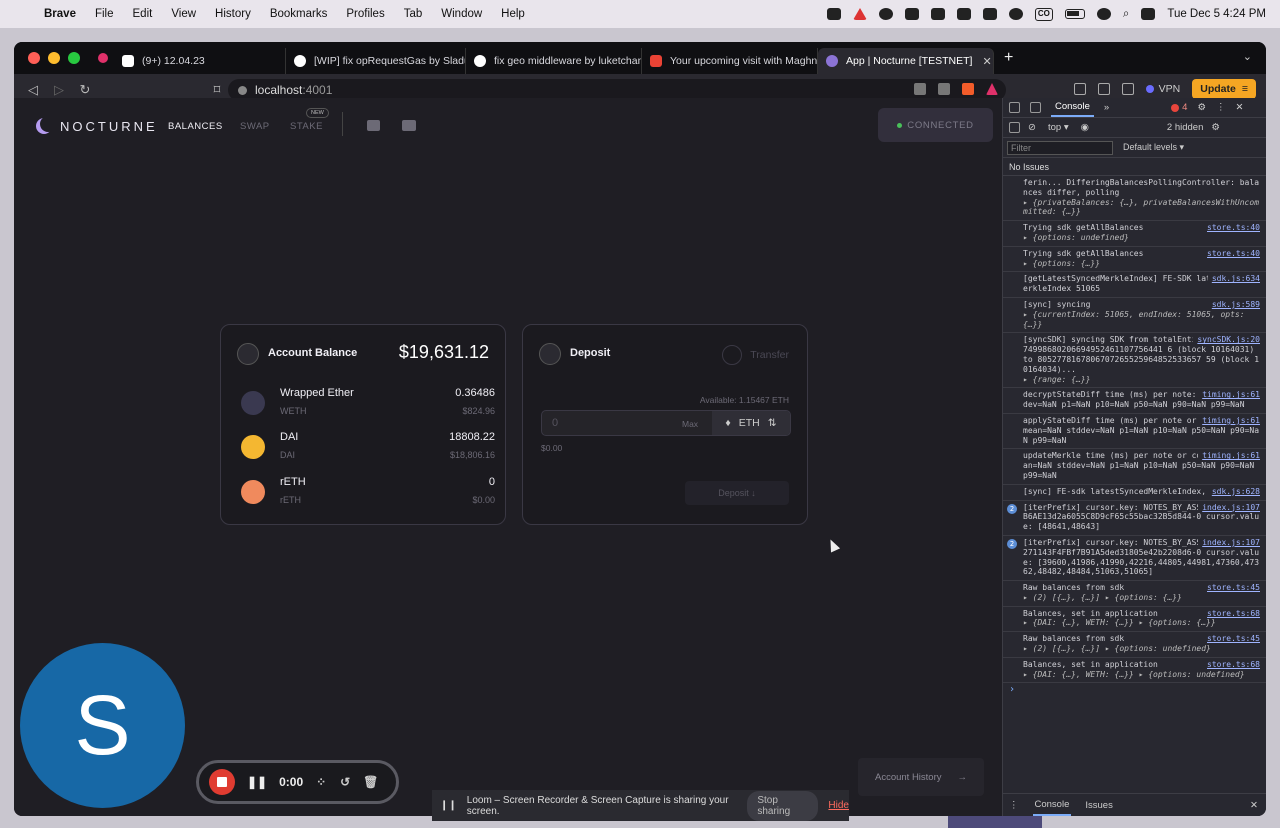 The height and width of the screenshot is (828, 1280). Describe the element at coordinates (989, 14) in the screenshot. I see `diamond-status-icon` at that location.